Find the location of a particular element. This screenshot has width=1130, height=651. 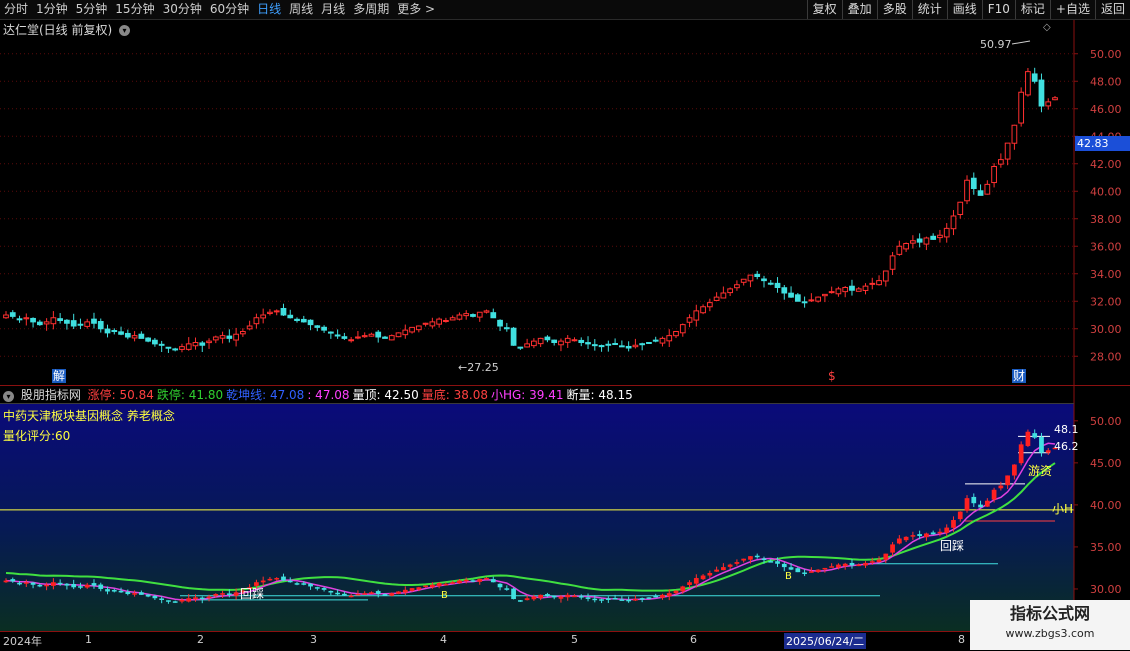

level-label-1: 48.1 is located at coordinates (1066, 429).